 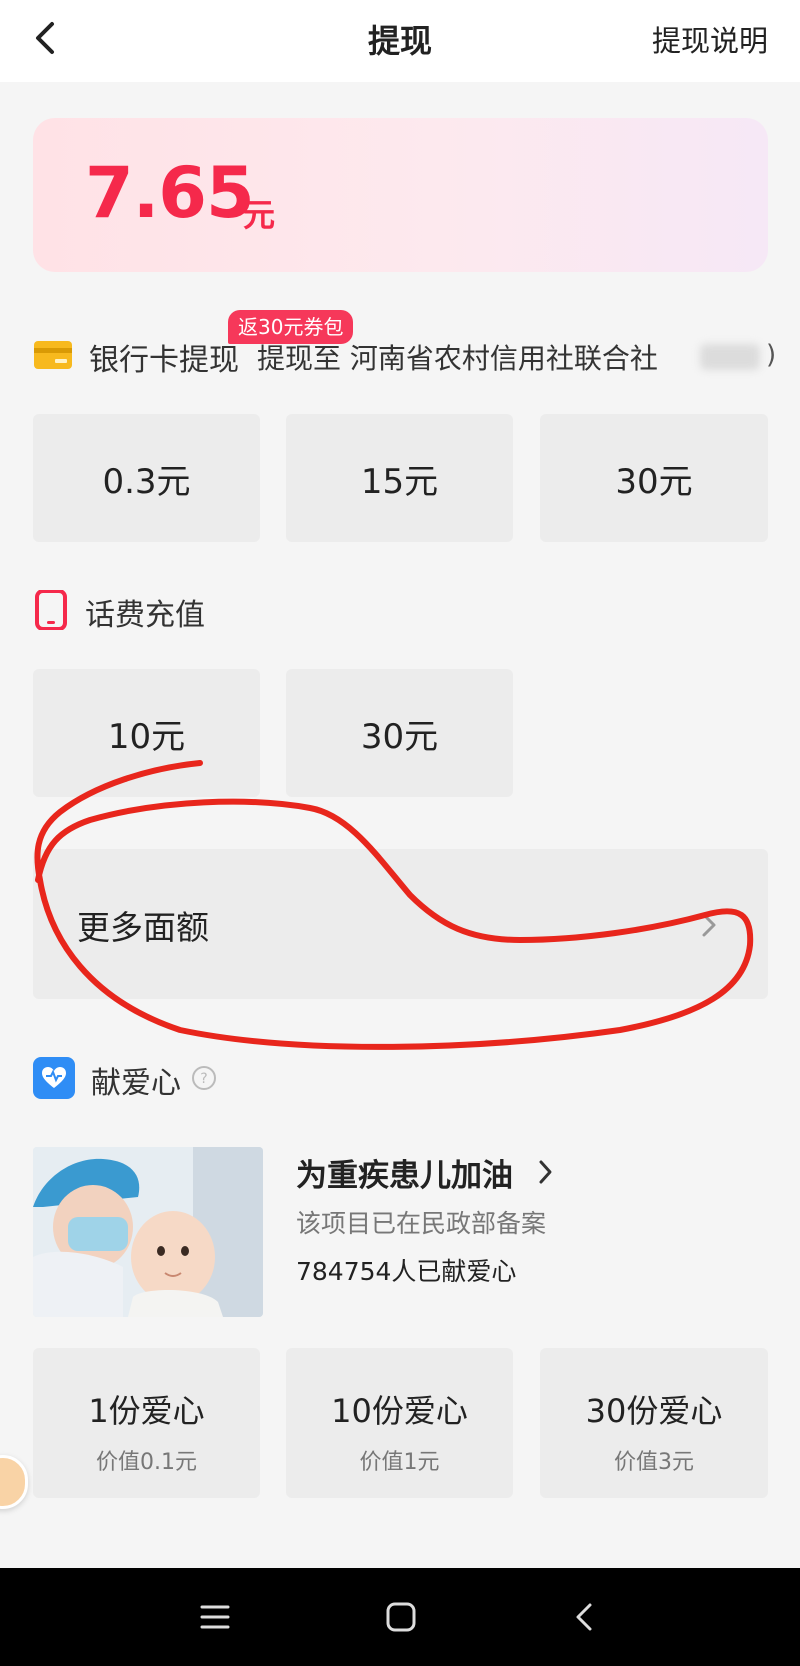 What do you see at coordinates (400, 195) in the screenshot?
I see `balance-card: 7.65 元` at bounding box center [400, 195].